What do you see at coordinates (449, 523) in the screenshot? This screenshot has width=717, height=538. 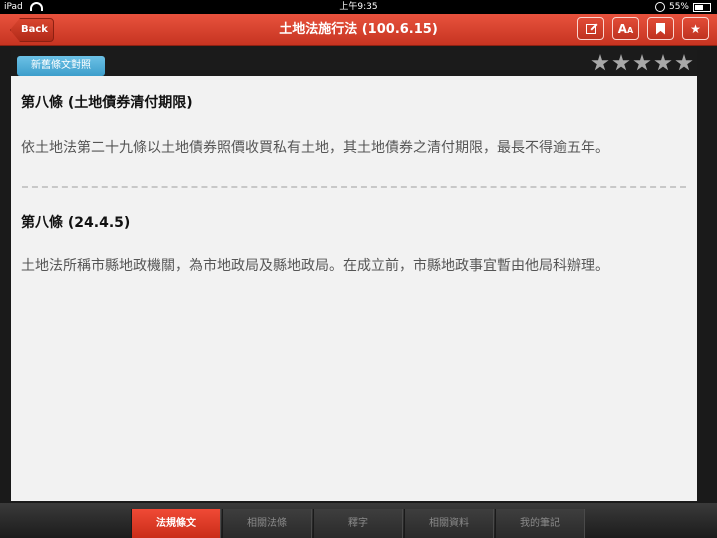 I see `tab-related-materials: 相關資料` at bounding box center [449, 523].